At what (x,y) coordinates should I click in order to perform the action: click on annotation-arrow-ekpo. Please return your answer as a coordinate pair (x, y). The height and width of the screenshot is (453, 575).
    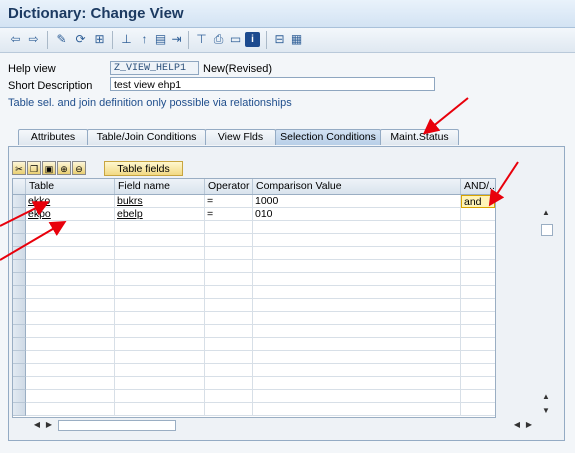
    Looking at the image, I should click on (33, 240).